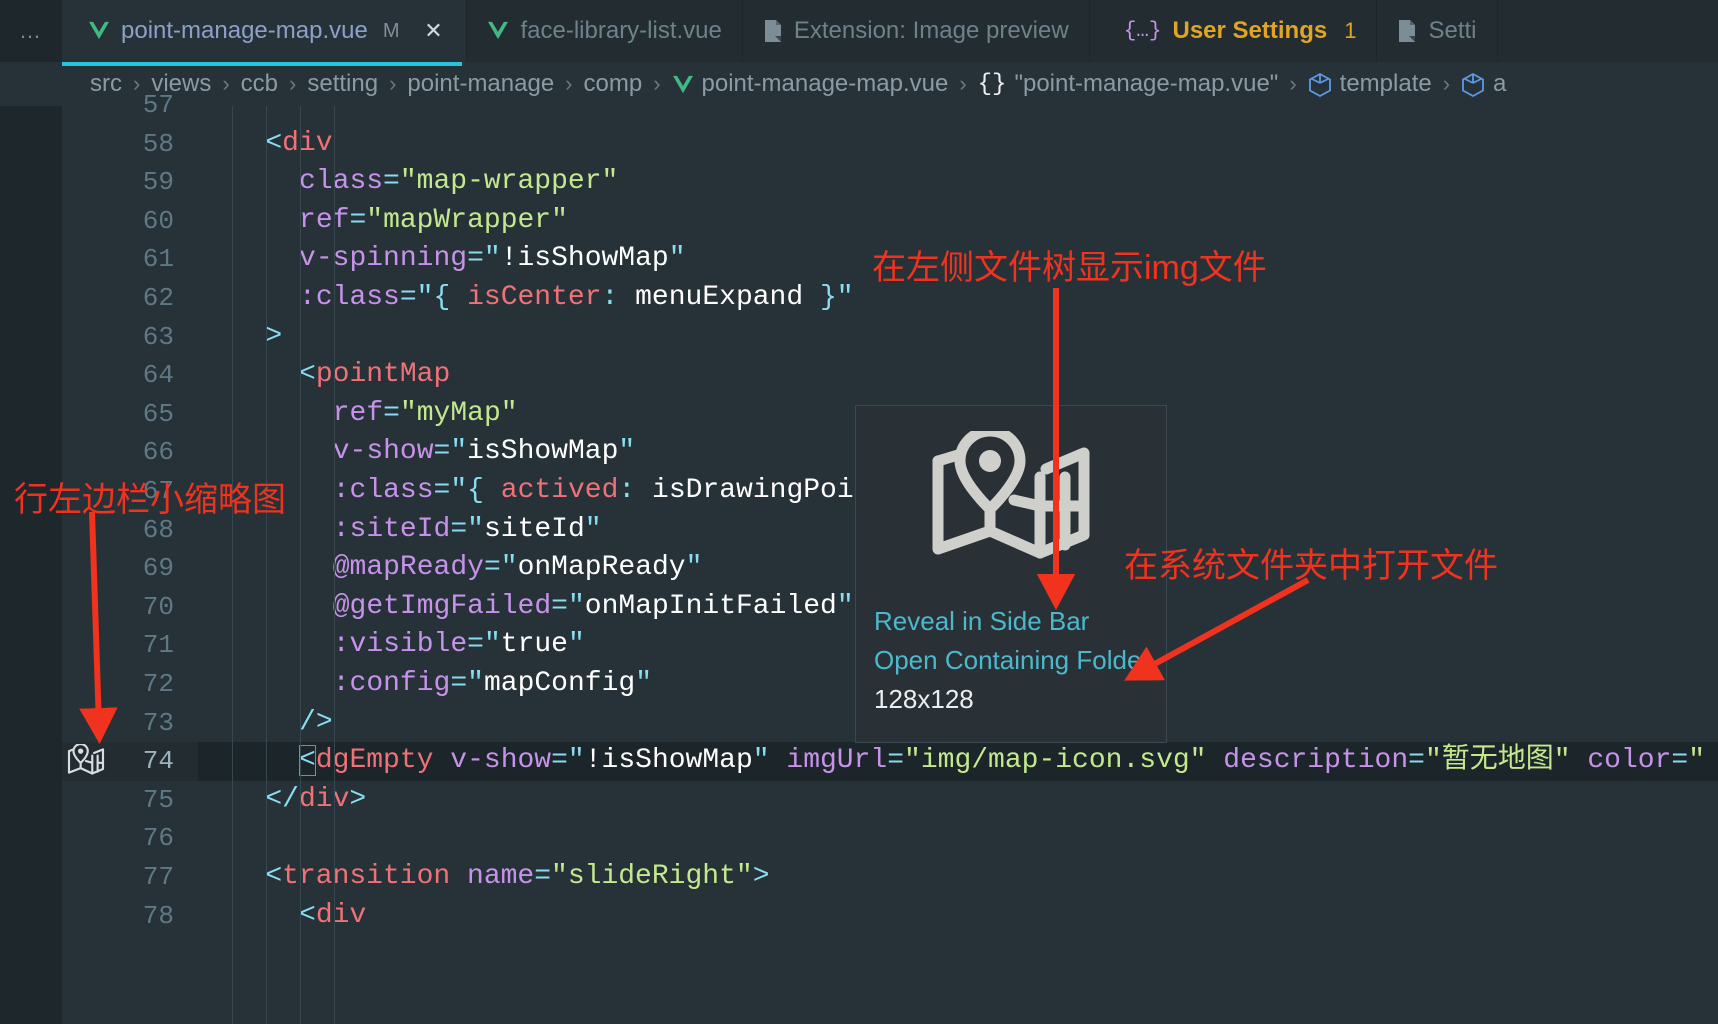 This screenshot has height=1024, width=1718. I want to click on code-text: />, so click(316, 723).